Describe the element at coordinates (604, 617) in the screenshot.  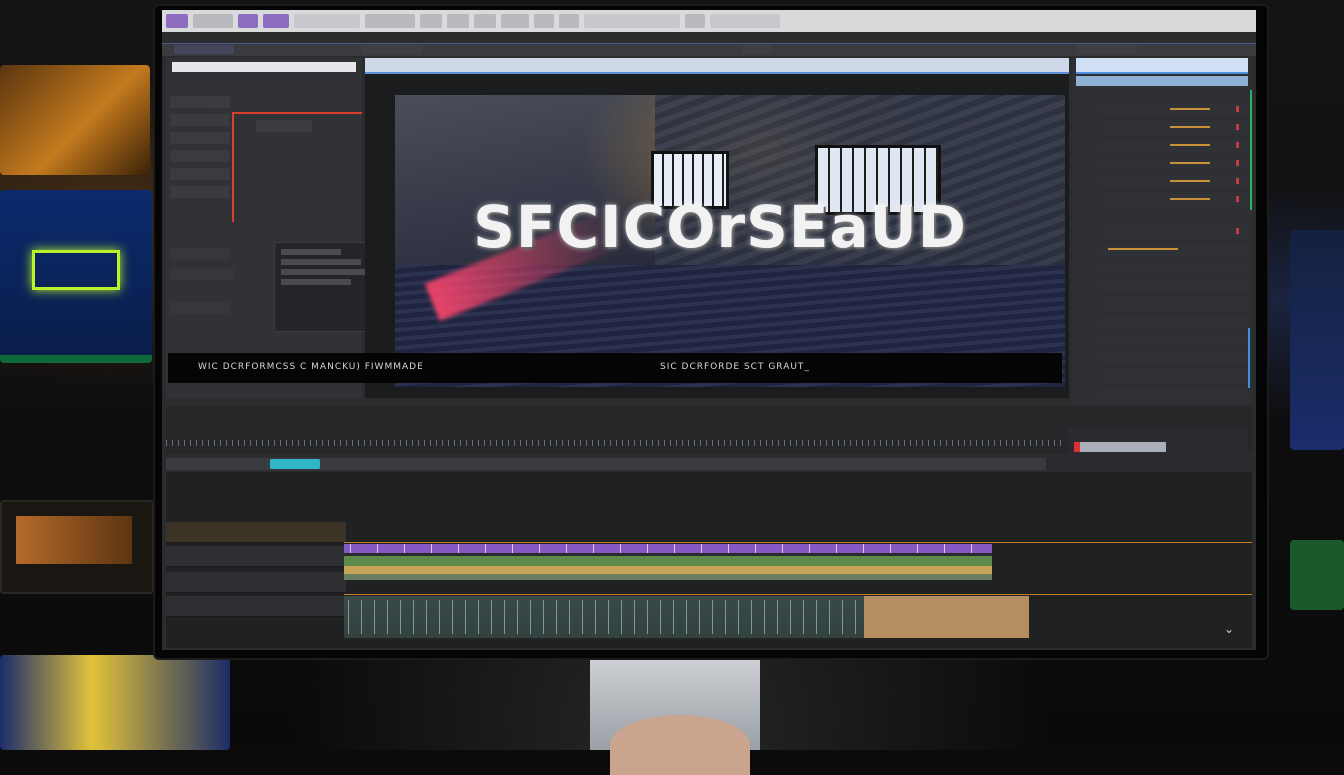
I see `audio-clip` at that location.